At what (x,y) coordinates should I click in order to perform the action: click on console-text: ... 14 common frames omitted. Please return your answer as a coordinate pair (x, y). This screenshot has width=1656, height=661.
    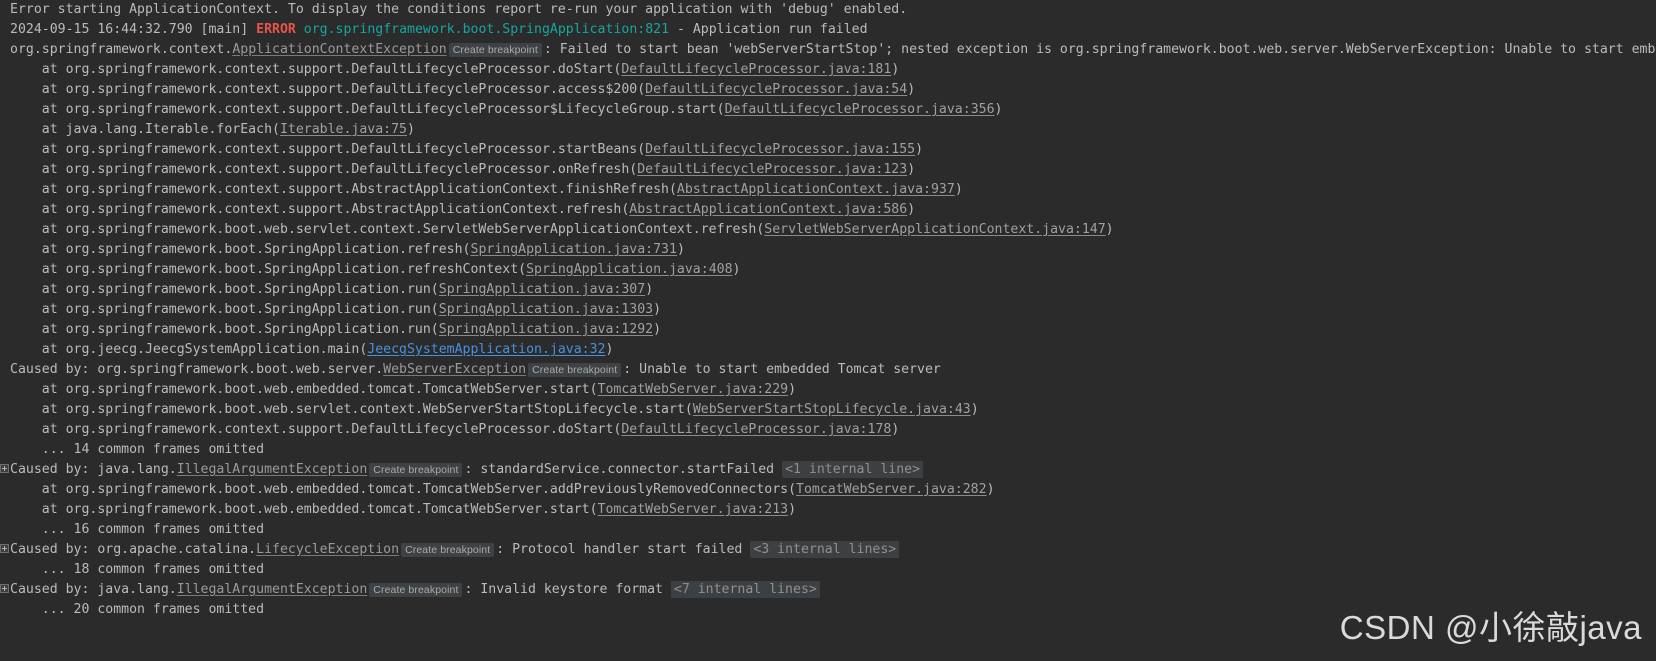
    Looking at the image, I should click on (137, 449).